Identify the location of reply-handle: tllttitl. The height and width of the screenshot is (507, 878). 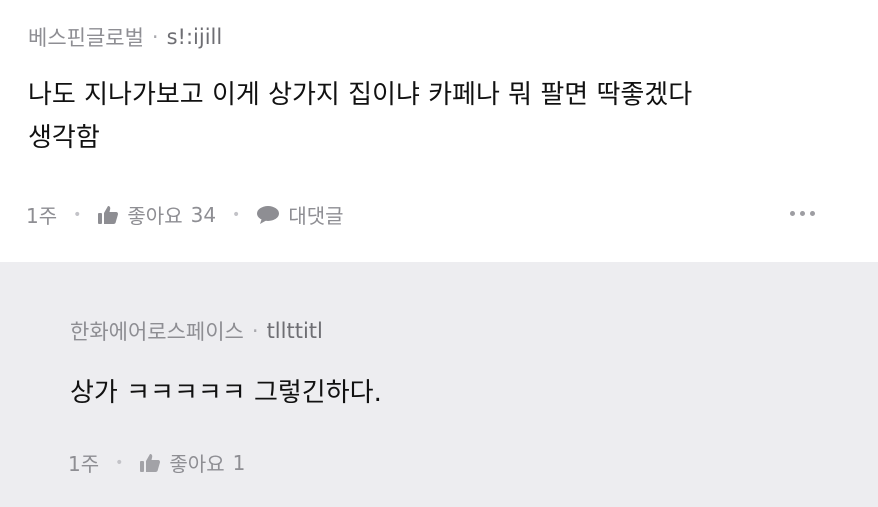
(294, 331).